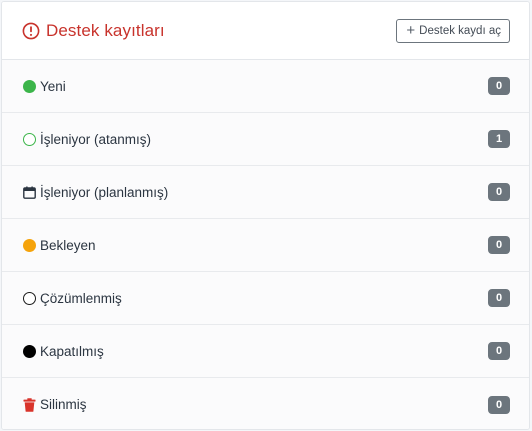 Image resolution: width=532 pixels, height=431 pixels. What do you see at coordinates (63, 404) in the screenshot?
I see `status-label: Silinmiş` at bounding box center [63, 404].